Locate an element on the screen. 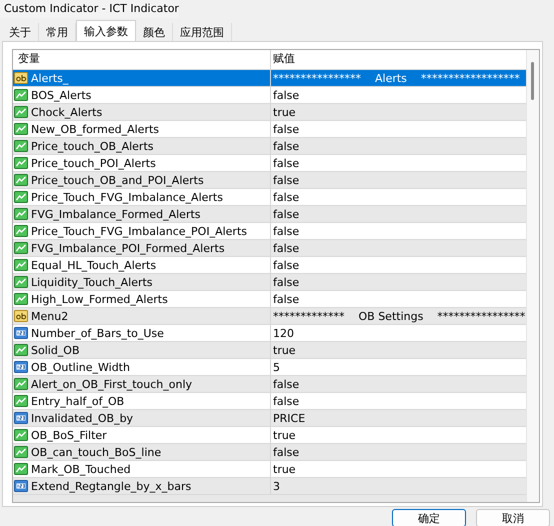 The image size is (554, 526). parameter-name: New_OB_formed_Alerts is located at coordinates (95, 129).